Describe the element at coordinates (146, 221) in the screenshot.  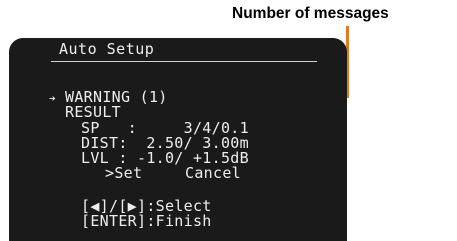
I see `finish-hint: [ENTER]:Finish` at that location.